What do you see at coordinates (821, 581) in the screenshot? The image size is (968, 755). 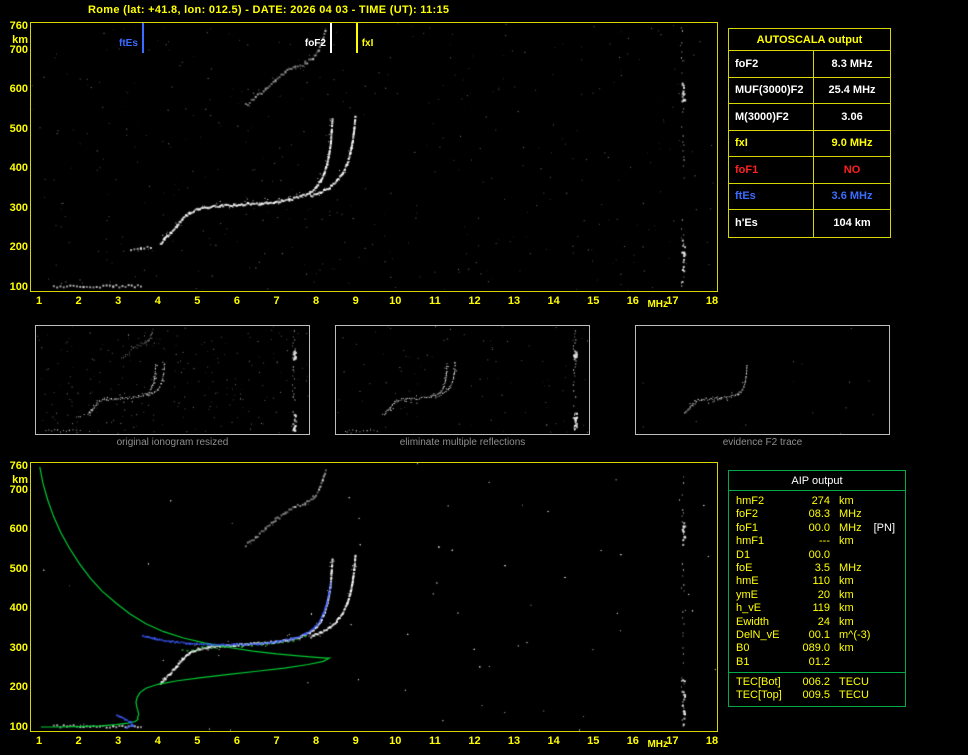 I see `aip-param-value: 110` at bounding box center [821, 581].